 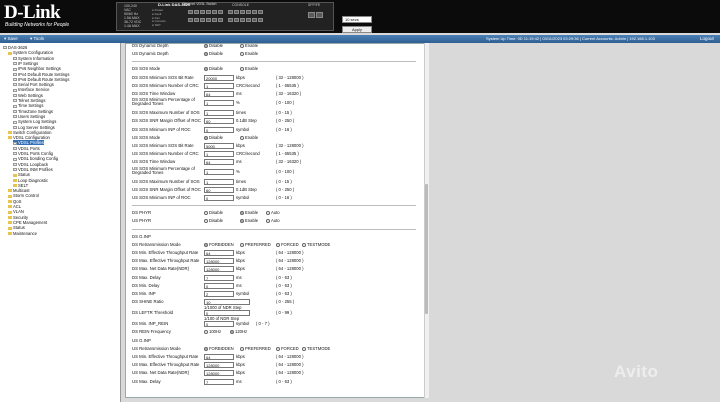 I want to click on tree-item: Log Server Settings, so click(x=34, y=127).